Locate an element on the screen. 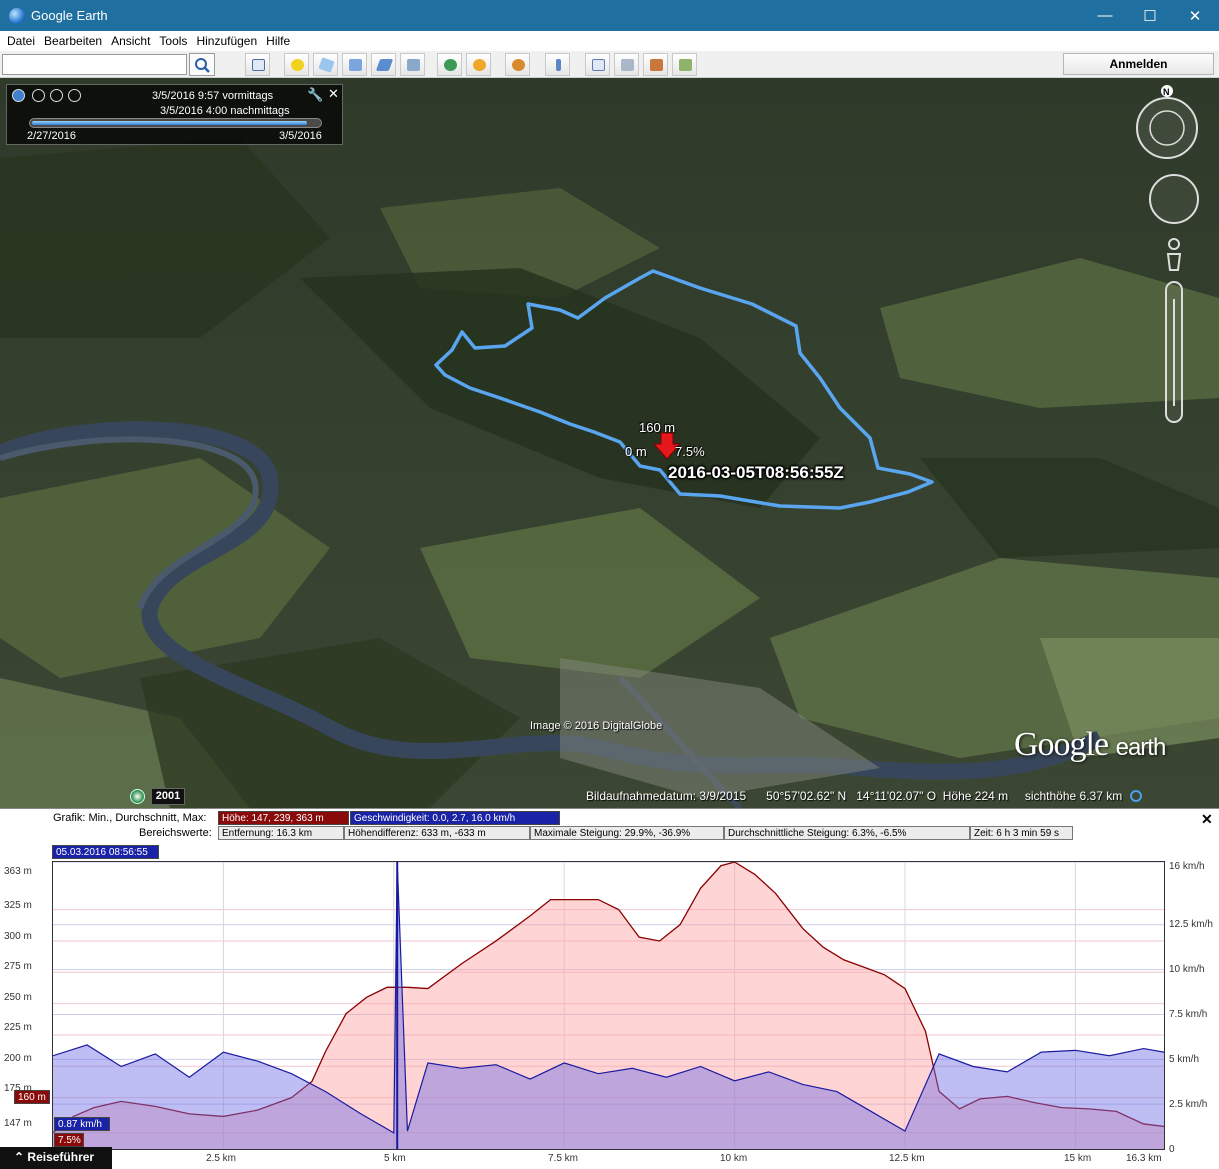 Image resolution: width=1219 pixels, height=1169 pixels. pushpin-icon is located at coordinates (297, 65).